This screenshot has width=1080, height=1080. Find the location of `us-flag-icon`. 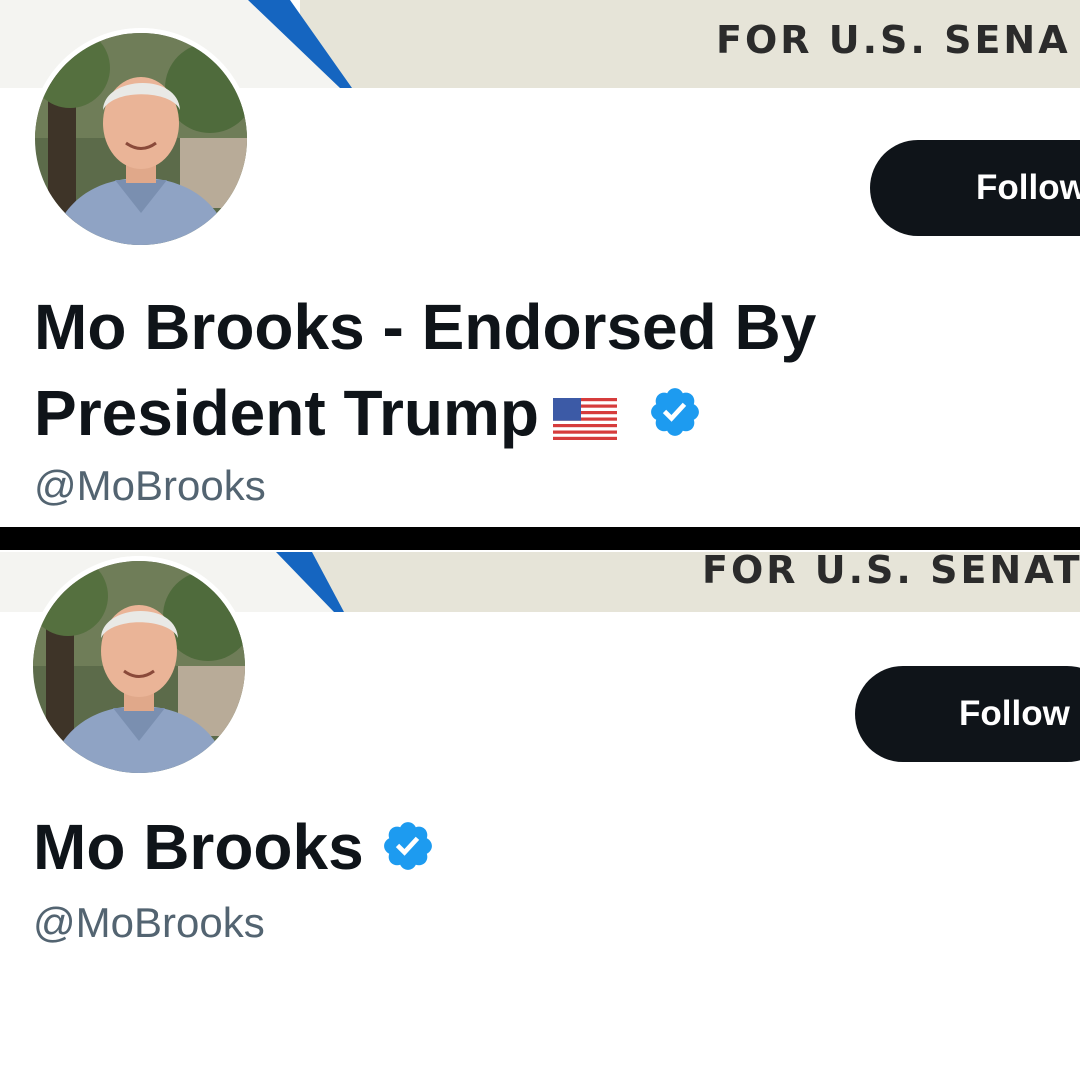

us-flag-icon is located at coordinates (585, 418).